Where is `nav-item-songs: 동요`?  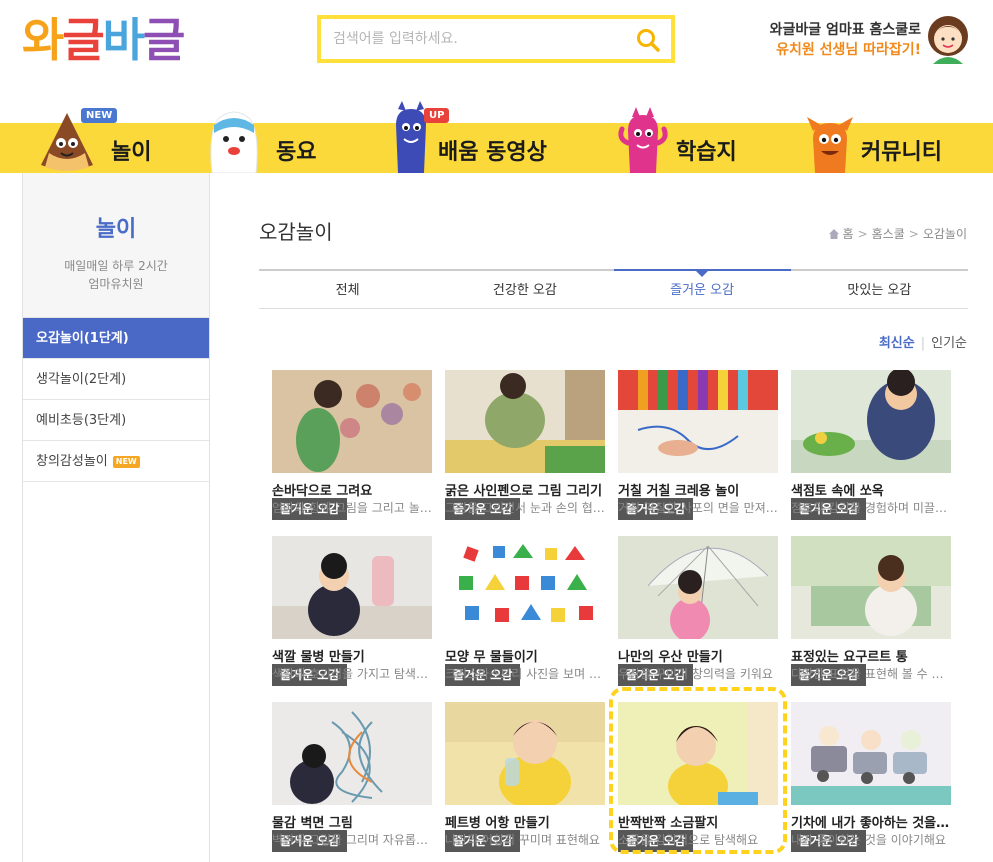 nav-item-songs: 동요 is located at coordinates (263, 136).